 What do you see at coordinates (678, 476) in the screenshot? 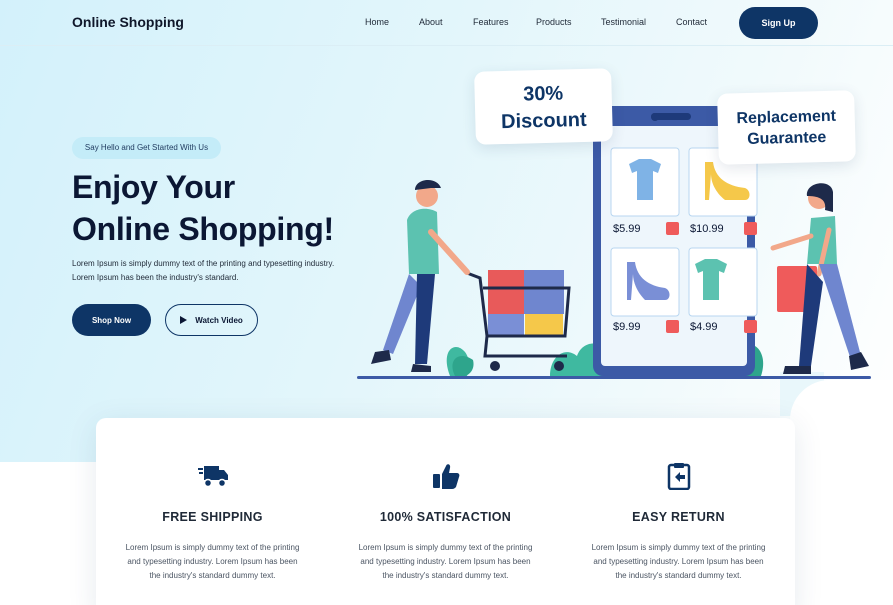
I see `return-clipboard-icon` at bounding box center [678, 476].